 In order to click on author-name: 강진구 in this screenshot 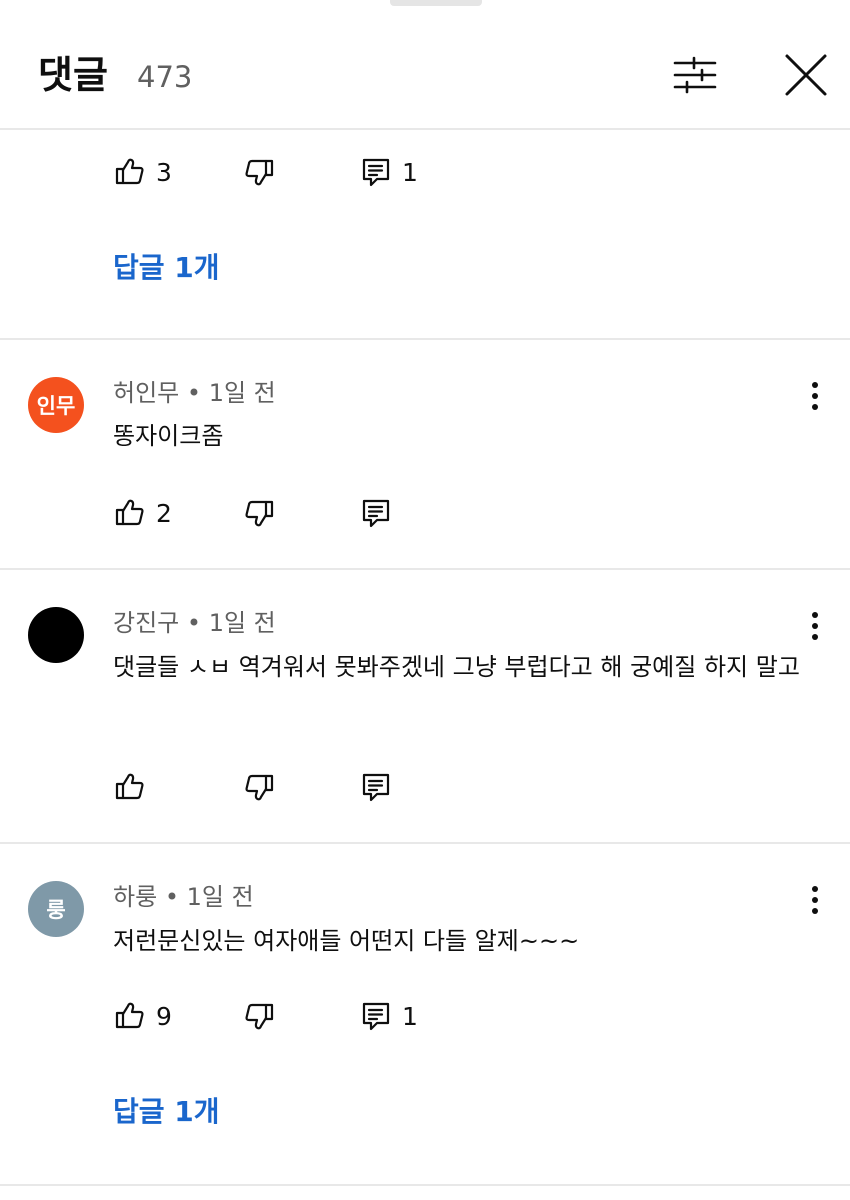, I will do `click(146, 623)`.